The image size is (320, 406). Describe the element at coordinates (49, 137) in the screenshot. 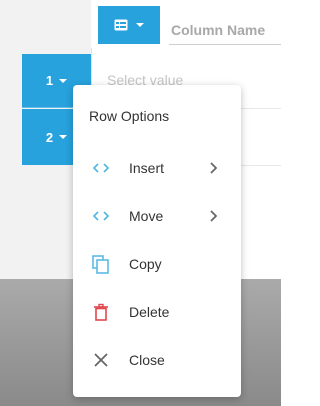

I see `row-number-label: 2` at that location.